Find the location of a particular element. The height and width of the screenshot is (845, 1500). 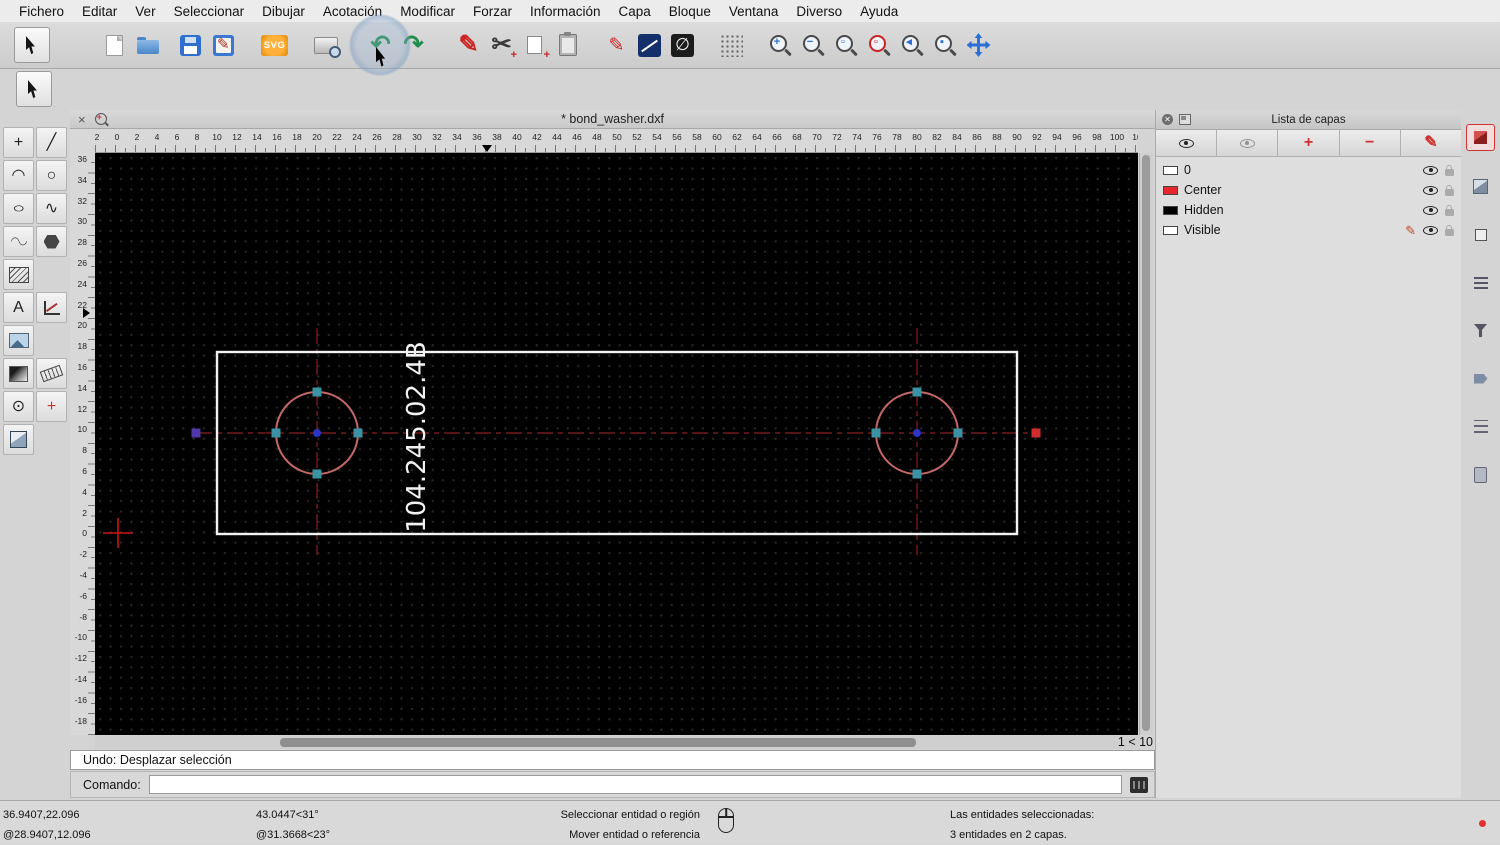

circle-tool: ○ is located at coordinates (51, 175).